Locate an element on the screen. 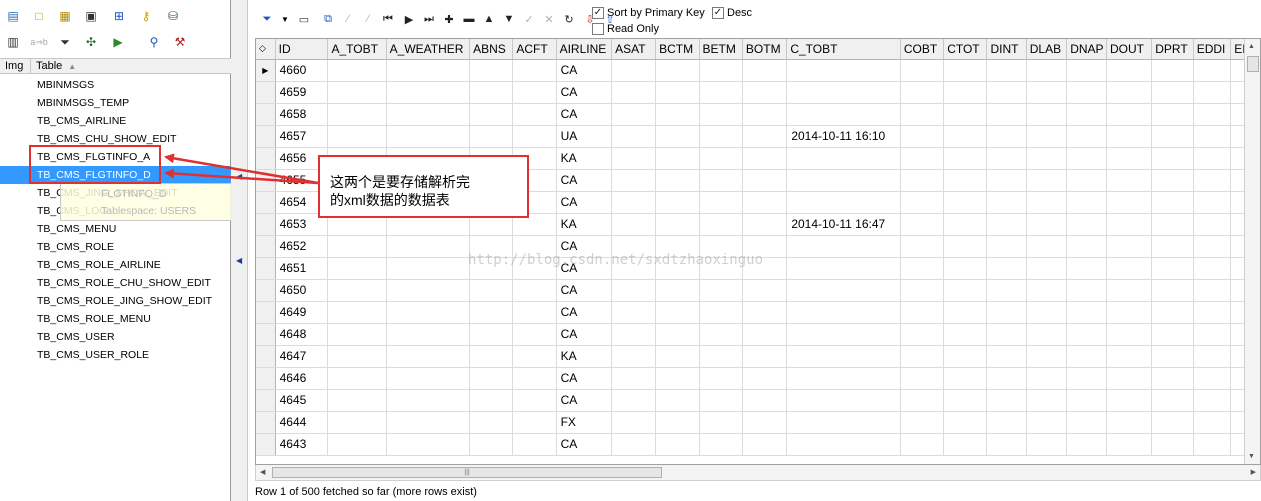 Image resolution: width=1261 pixels, height=501 pixels. vertical-scrollbar: ▲ ▼ is located at coordinates (1252, 251).